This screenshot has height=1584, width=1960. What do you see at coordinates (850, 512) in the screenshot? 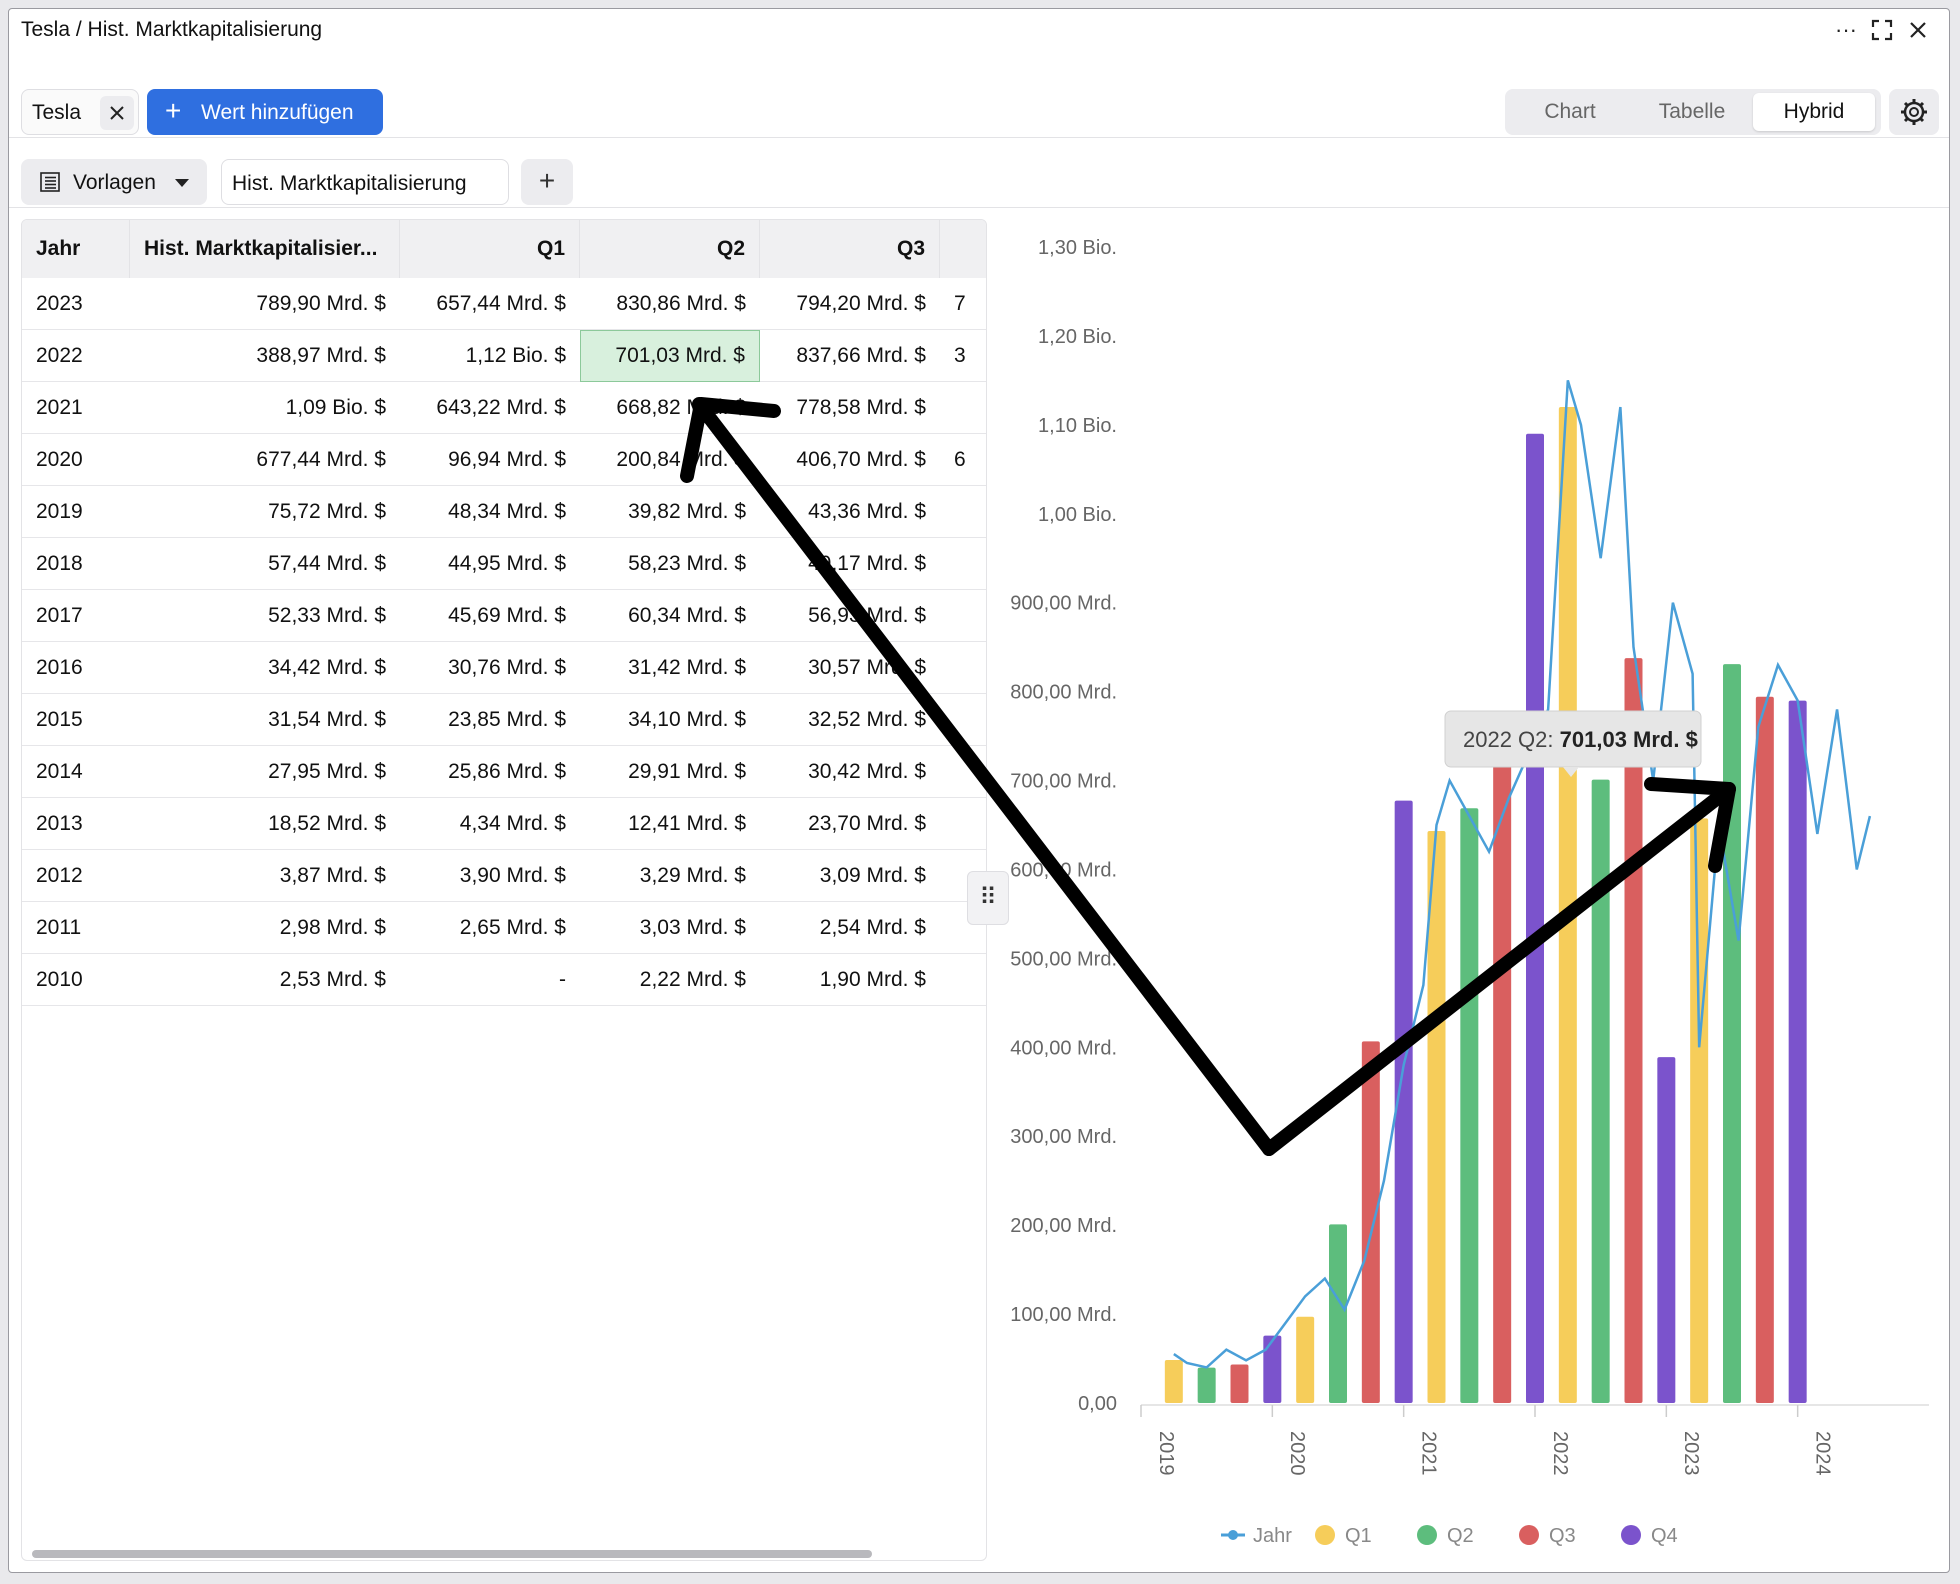
I see `cell-q3: 43,36 Mrd. $` at bounding box center [850, 512].